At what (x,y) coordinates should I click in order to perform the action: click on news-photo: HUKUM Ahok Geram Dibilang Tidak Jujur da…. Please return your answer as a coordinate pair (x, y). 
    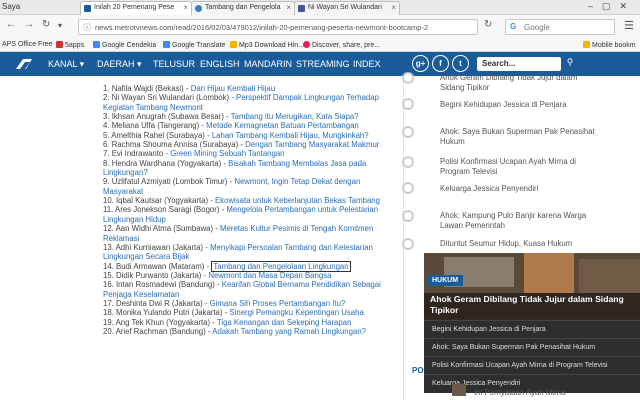
    Looking at the image, I should click on (532, 286).